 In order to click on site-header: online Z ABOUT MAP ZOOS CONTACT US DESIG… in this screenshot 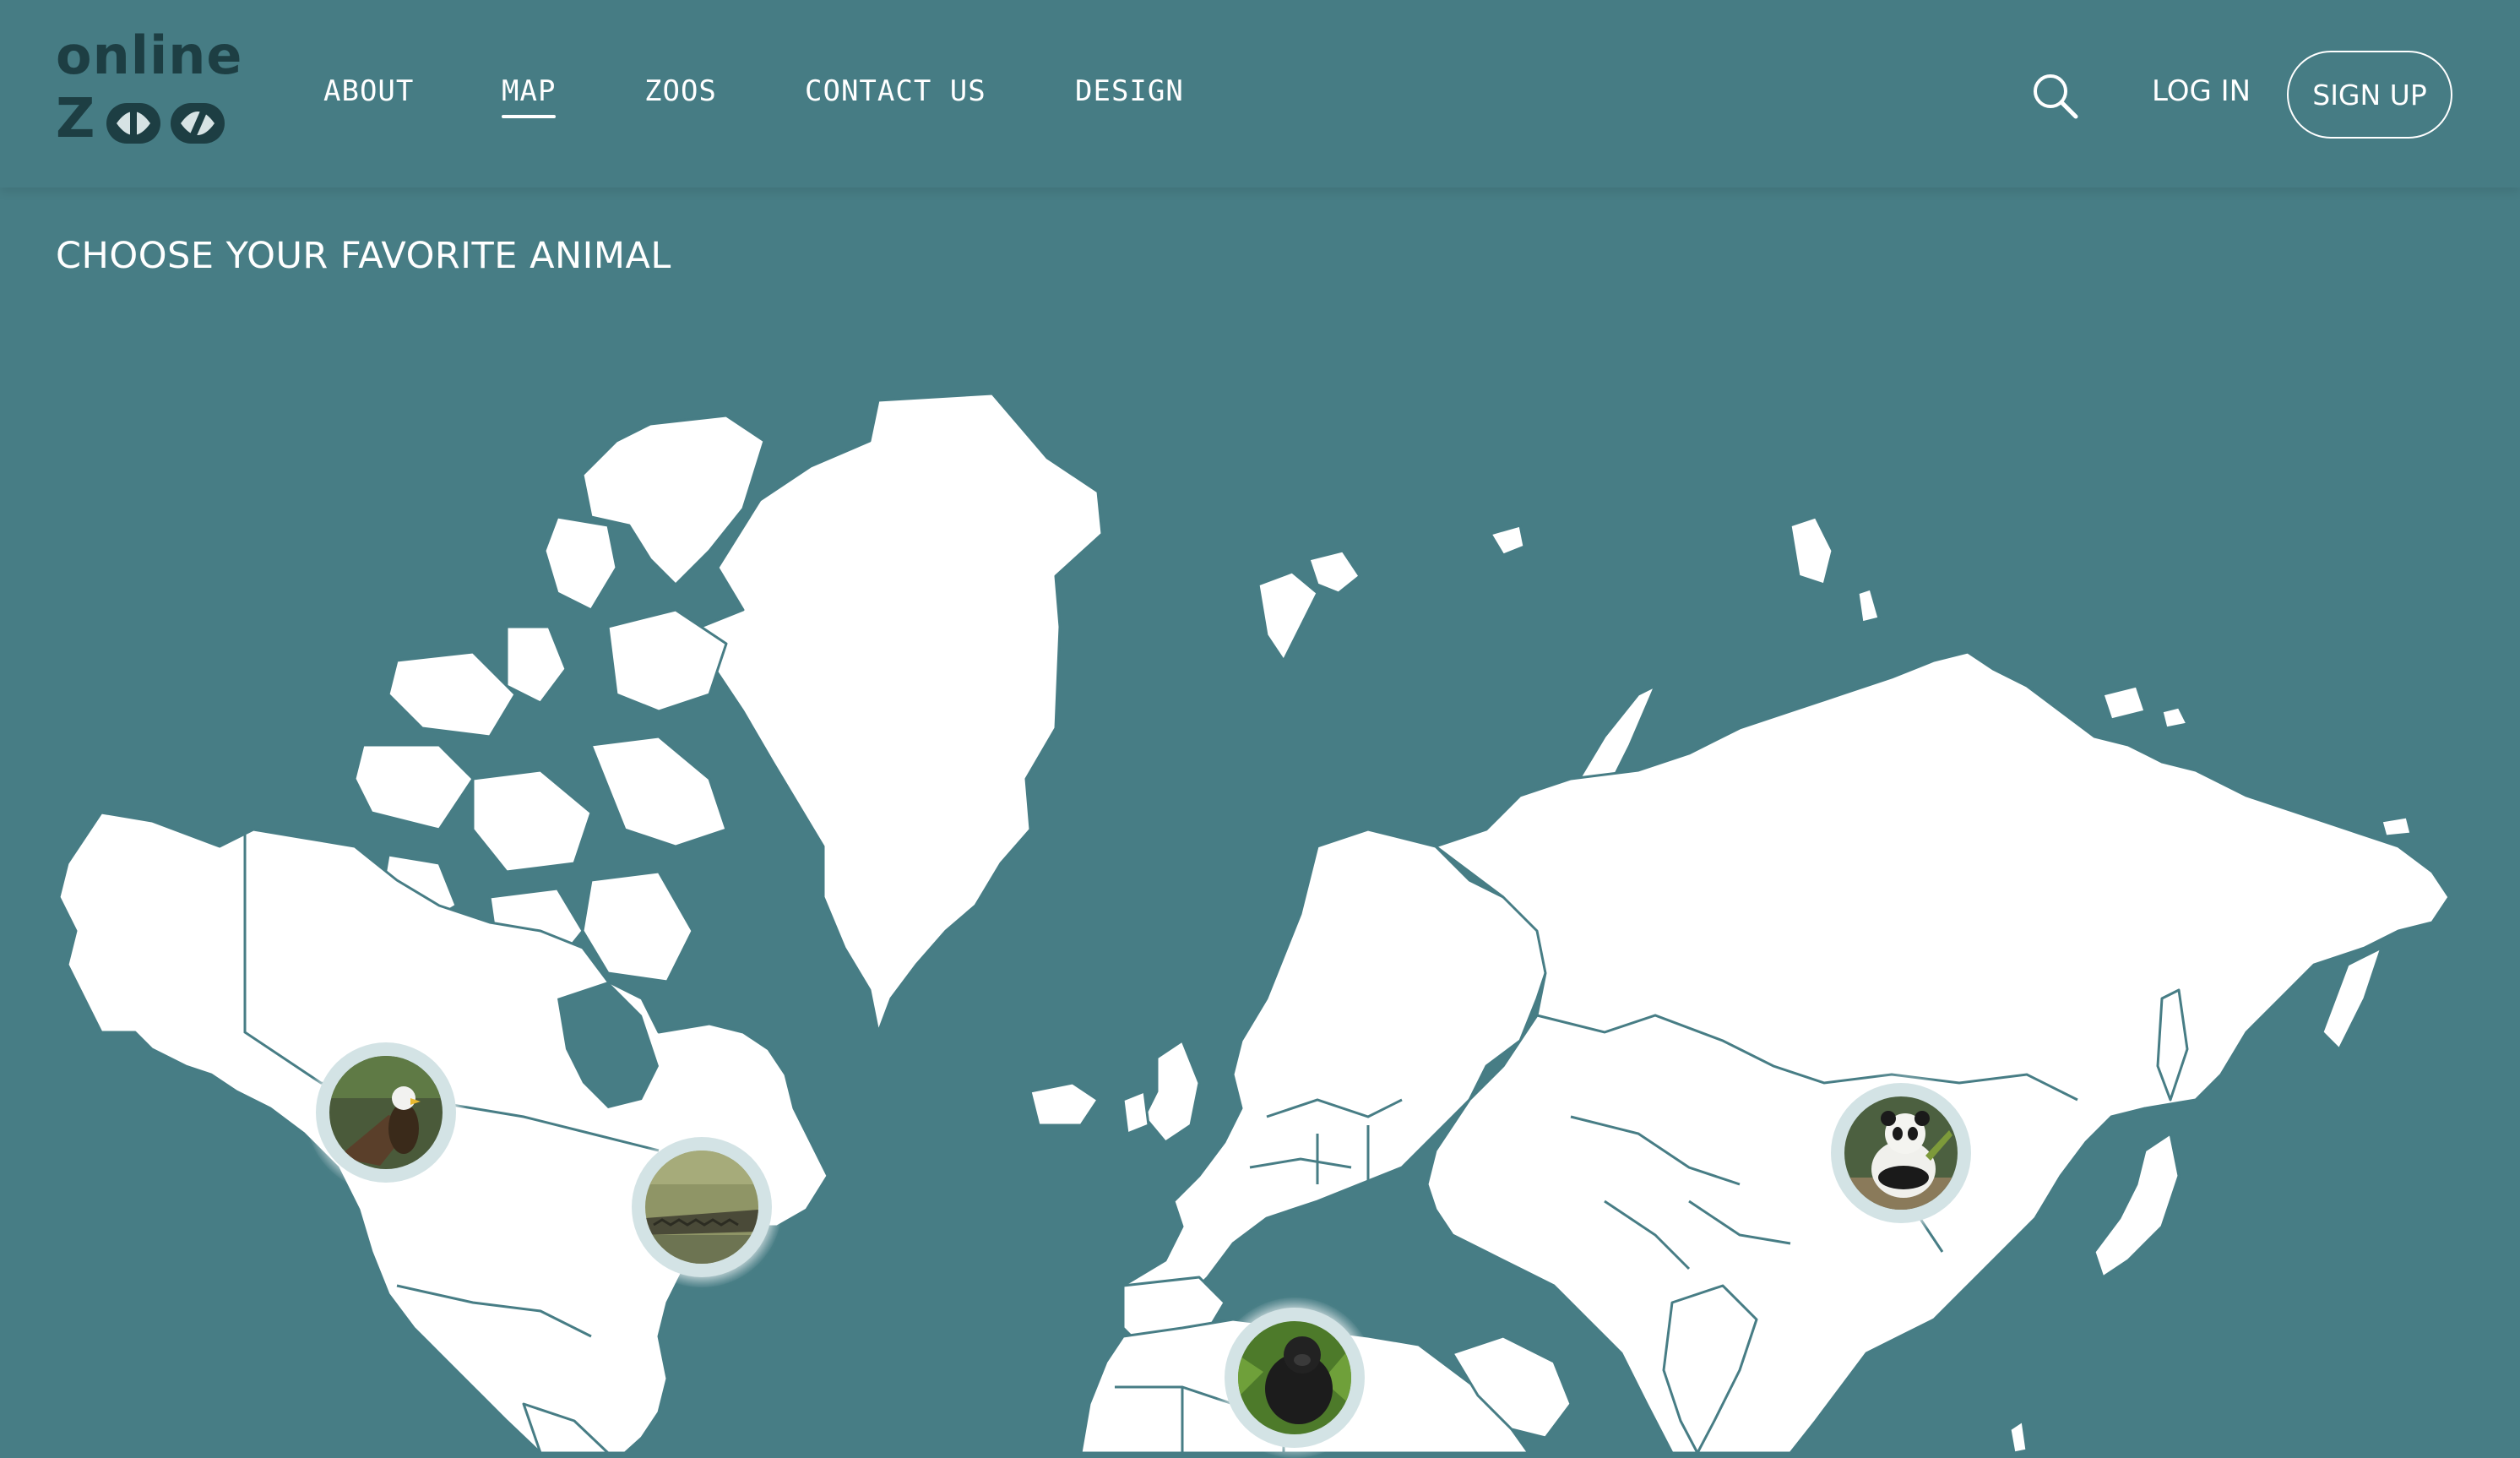, I will do `click(1260, 94)`.